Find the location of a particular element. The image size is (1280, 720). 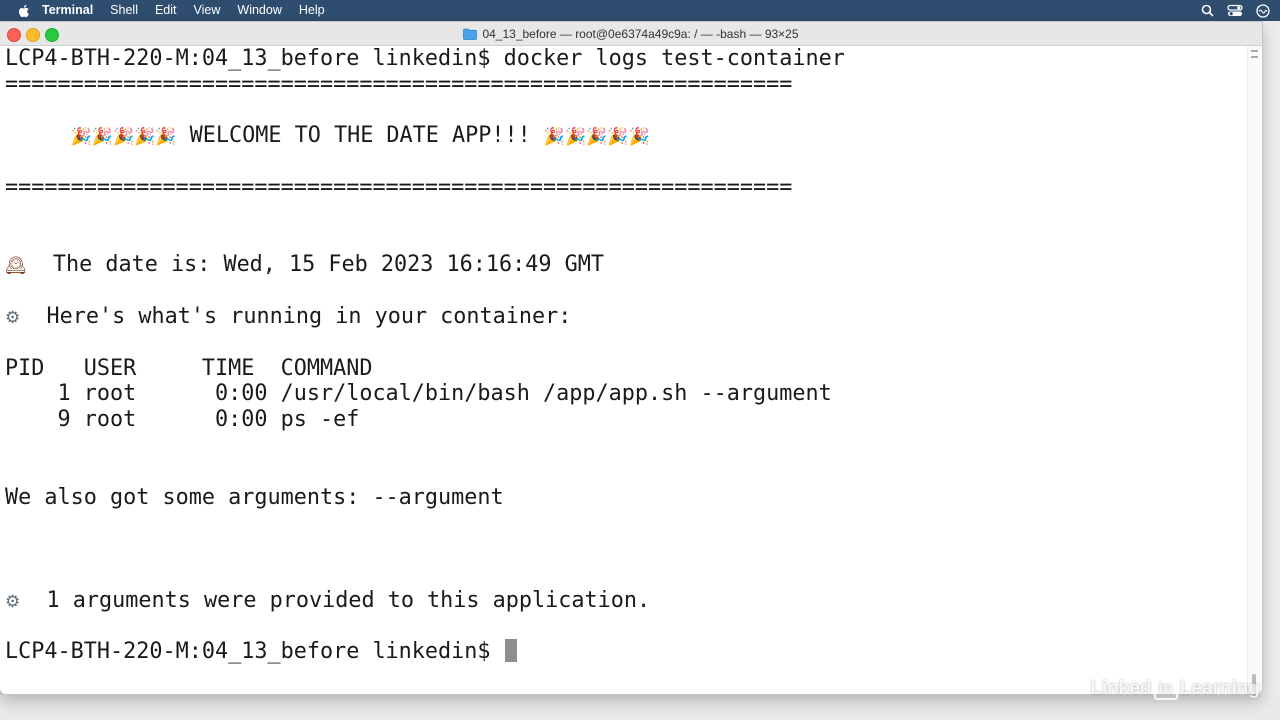

terminal-prompt-line: LCP4-BTH-220-M:04_13_before linkedin$ is located at coordinates (626, 652).